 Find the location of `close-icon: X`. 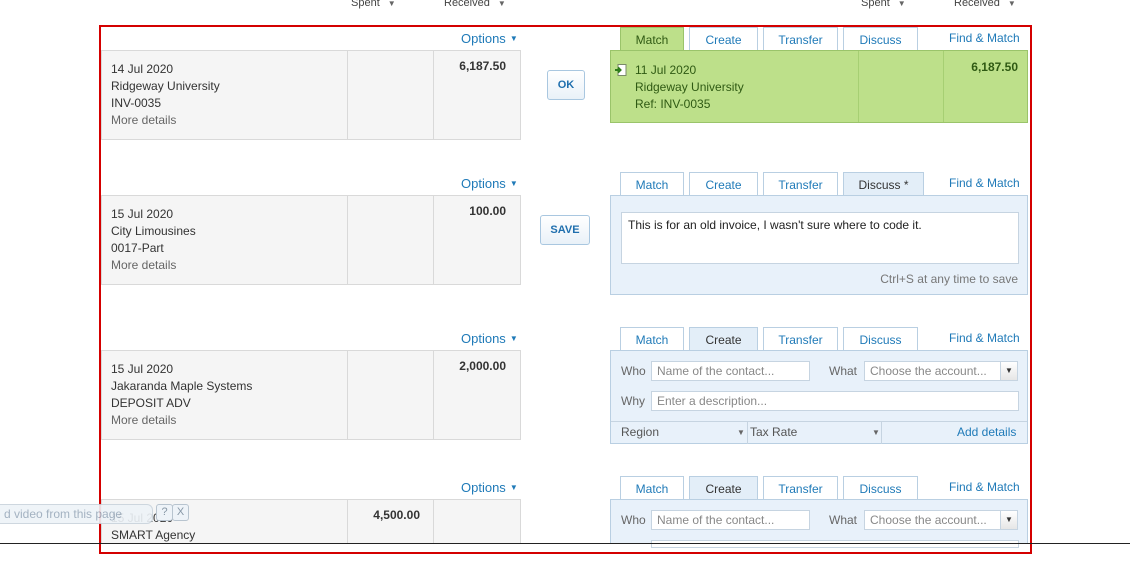

close-icon: X is located at coordinates (180, 512).